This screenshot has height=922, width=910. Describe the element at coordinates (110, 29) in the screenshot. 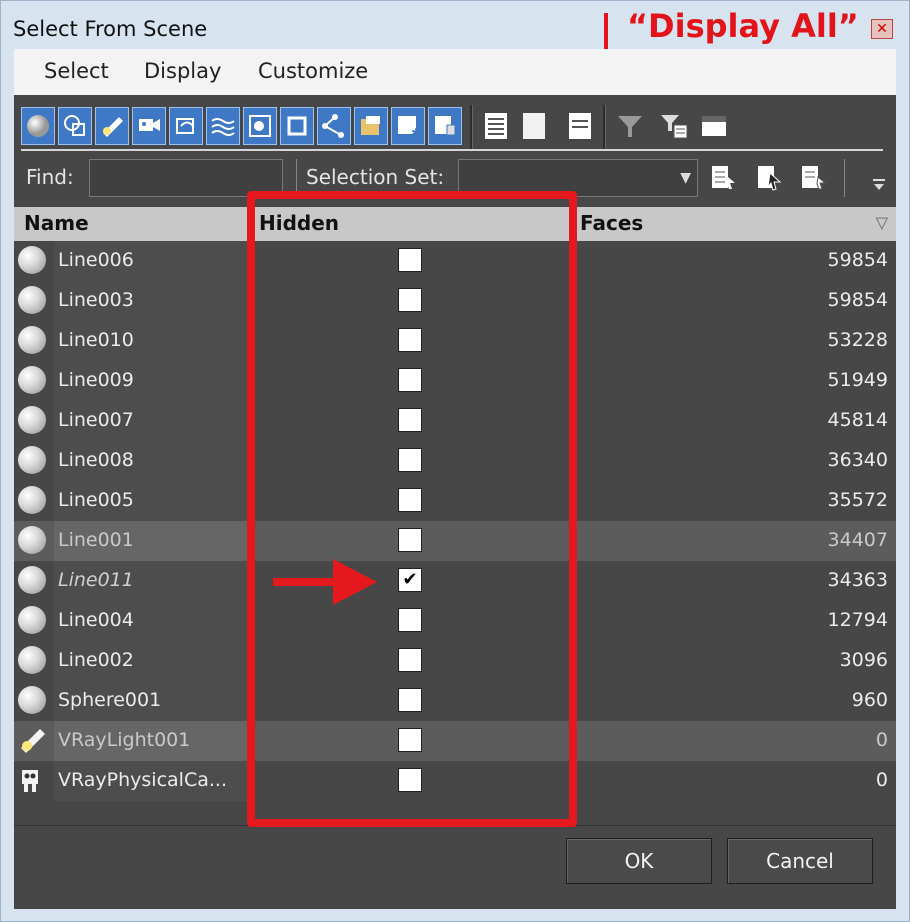

I see `window-title: Select From Scene` at that location.